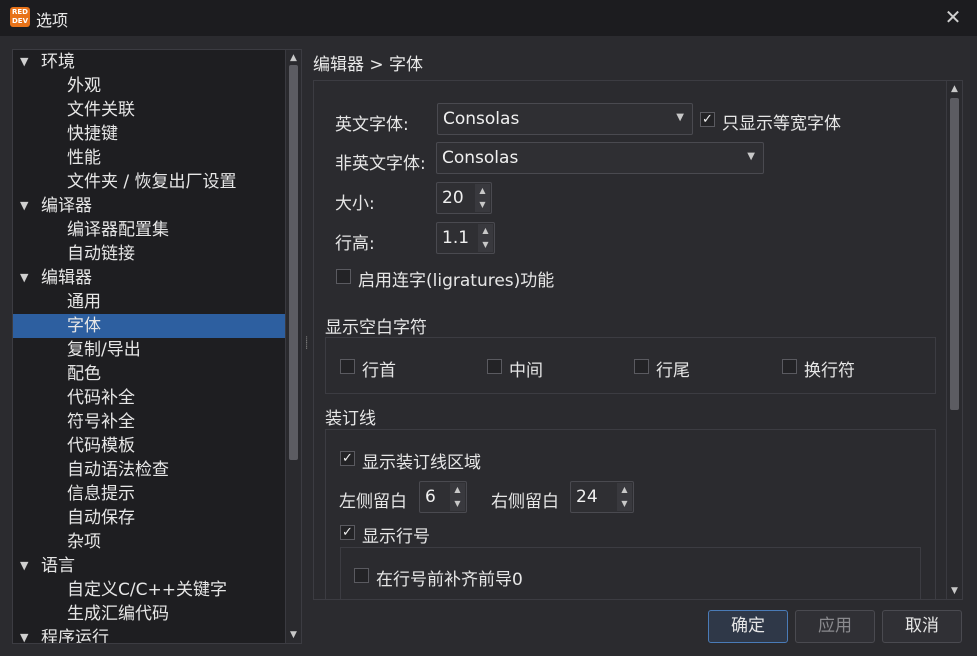 This screenshot has width=977, height=656. I want to click on english-font-select: Consolas ▼, so click(565, 119).